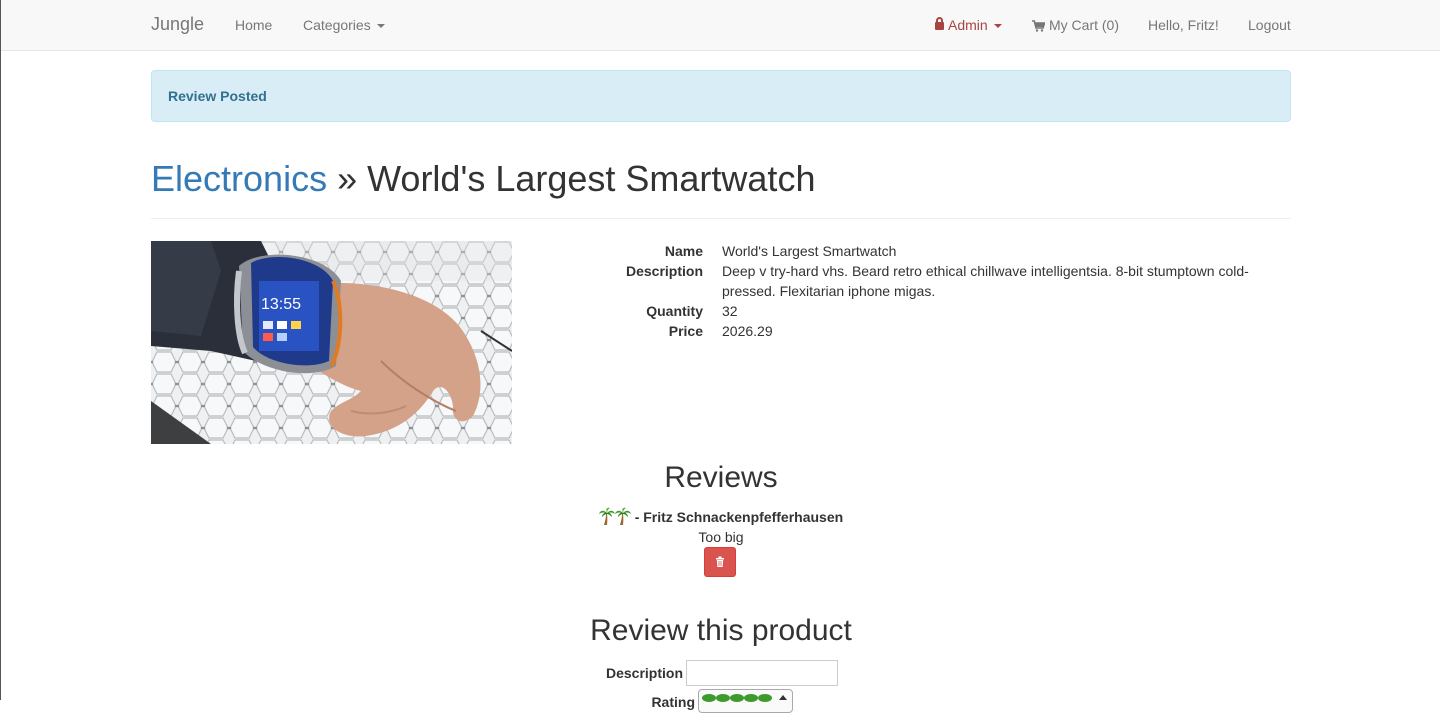  I want to click on nav-cart-label: My Cart (0), so click(1084, 25).